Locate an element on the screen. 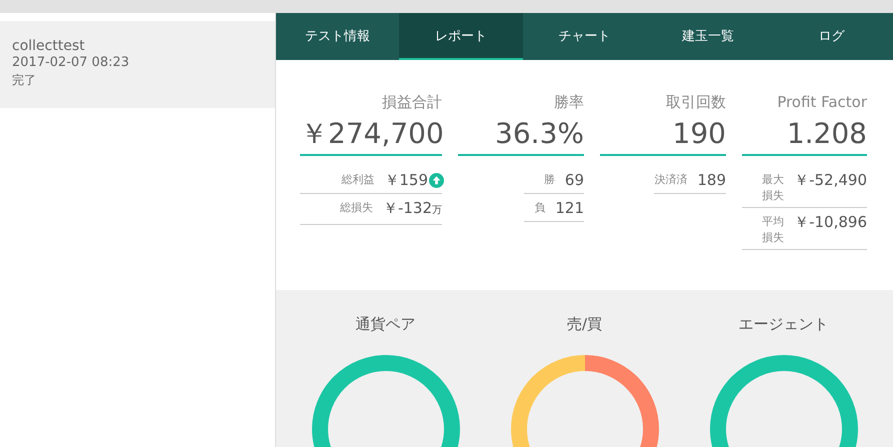 The height and width of the screenshot is (447, 893). stat-detail-value: 69 is located at coordinates (574, 180).